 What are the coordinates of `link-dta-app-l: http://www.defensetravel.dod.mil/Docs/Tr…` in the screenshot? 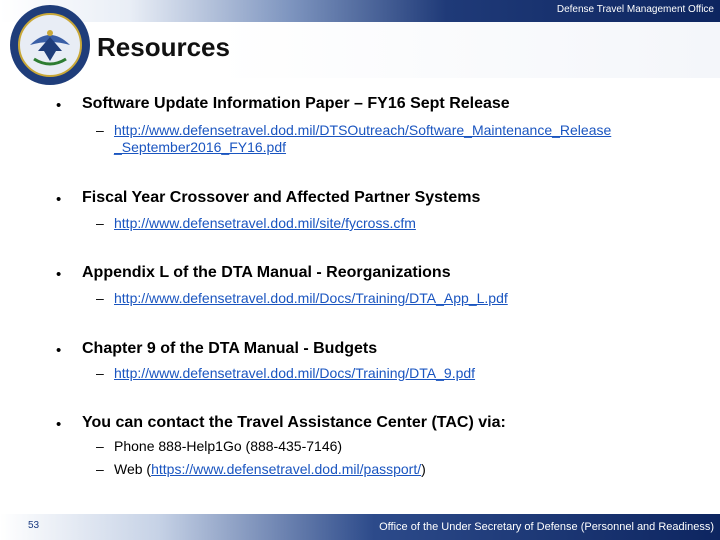 It's located at (311, 298).